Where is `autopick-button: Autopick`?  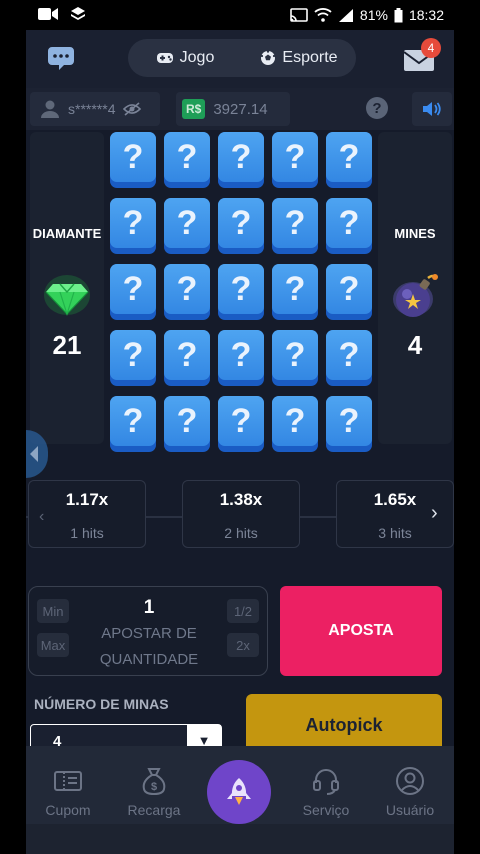
autopick-button: Autopick is located at coordinates (344, 722).